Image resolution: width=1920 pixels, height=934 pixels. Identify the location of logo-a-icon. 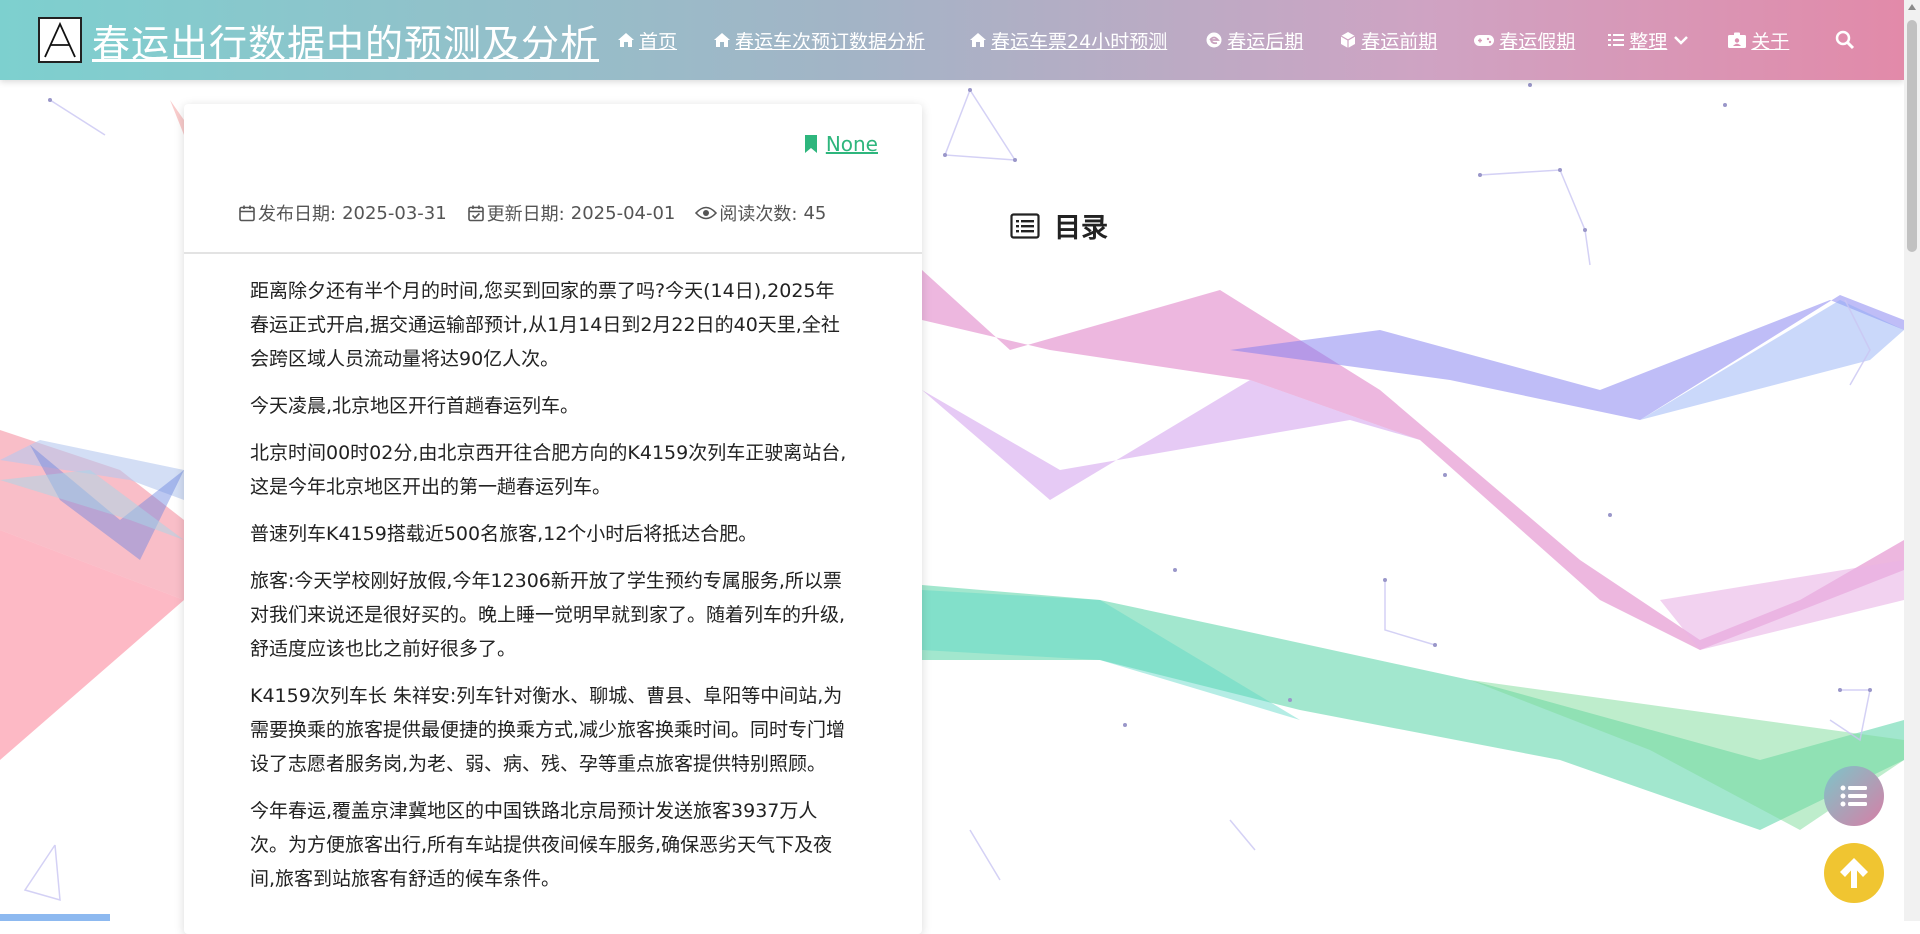
(60, 39).